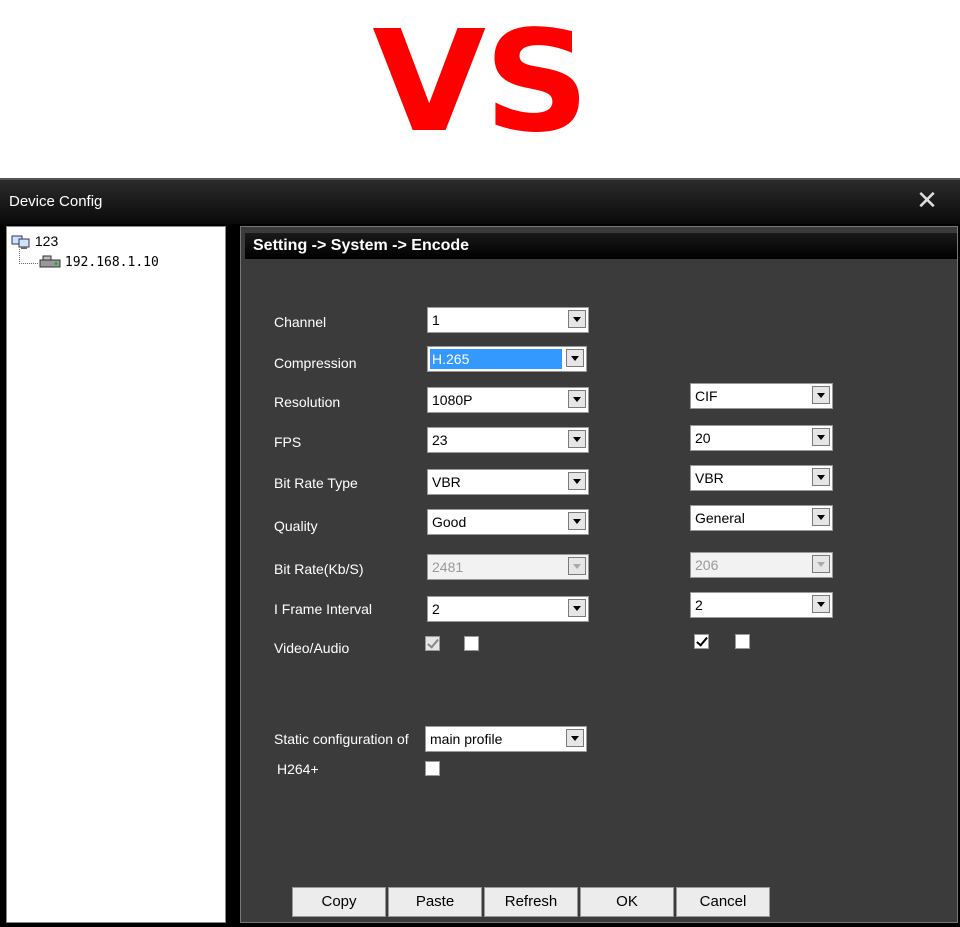 The width and height of the screenshot is (960, 927). What do you see at coordinates (508, 609) in the screenshot?
I see `iframe-interval-select: 2` at bounding box center [508, 609].